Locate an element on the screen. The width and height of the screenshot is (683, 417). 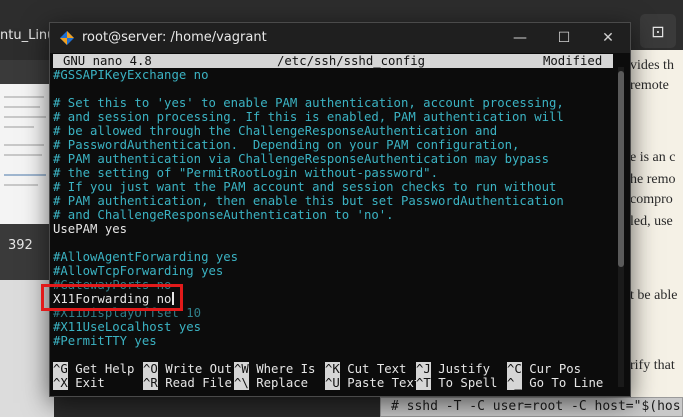
shortcut-go-to-line: ^_ Go To Line is located at coordinates (555, 383).